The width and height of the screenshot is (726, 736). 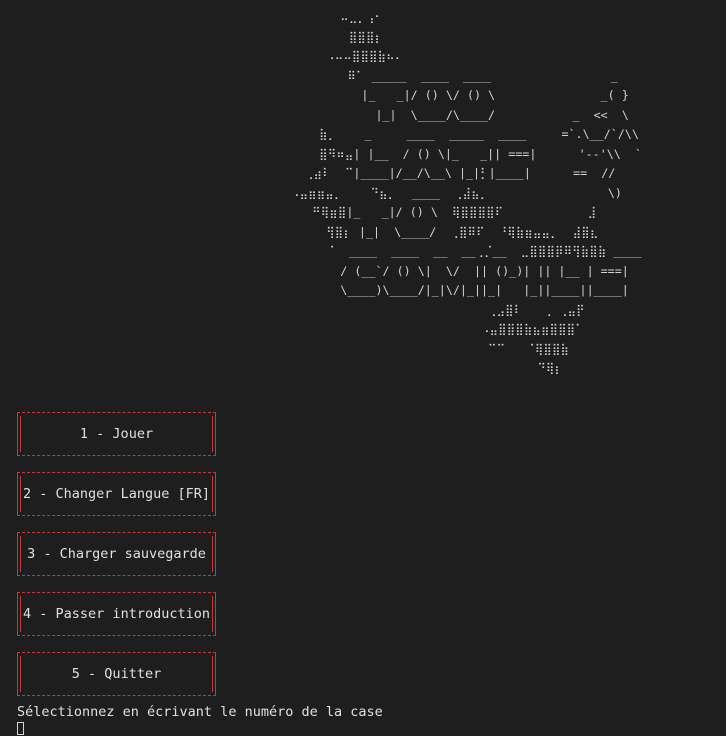 I want to click on menu-option-label: 5 - Quitter, so click(x=116, y=674).